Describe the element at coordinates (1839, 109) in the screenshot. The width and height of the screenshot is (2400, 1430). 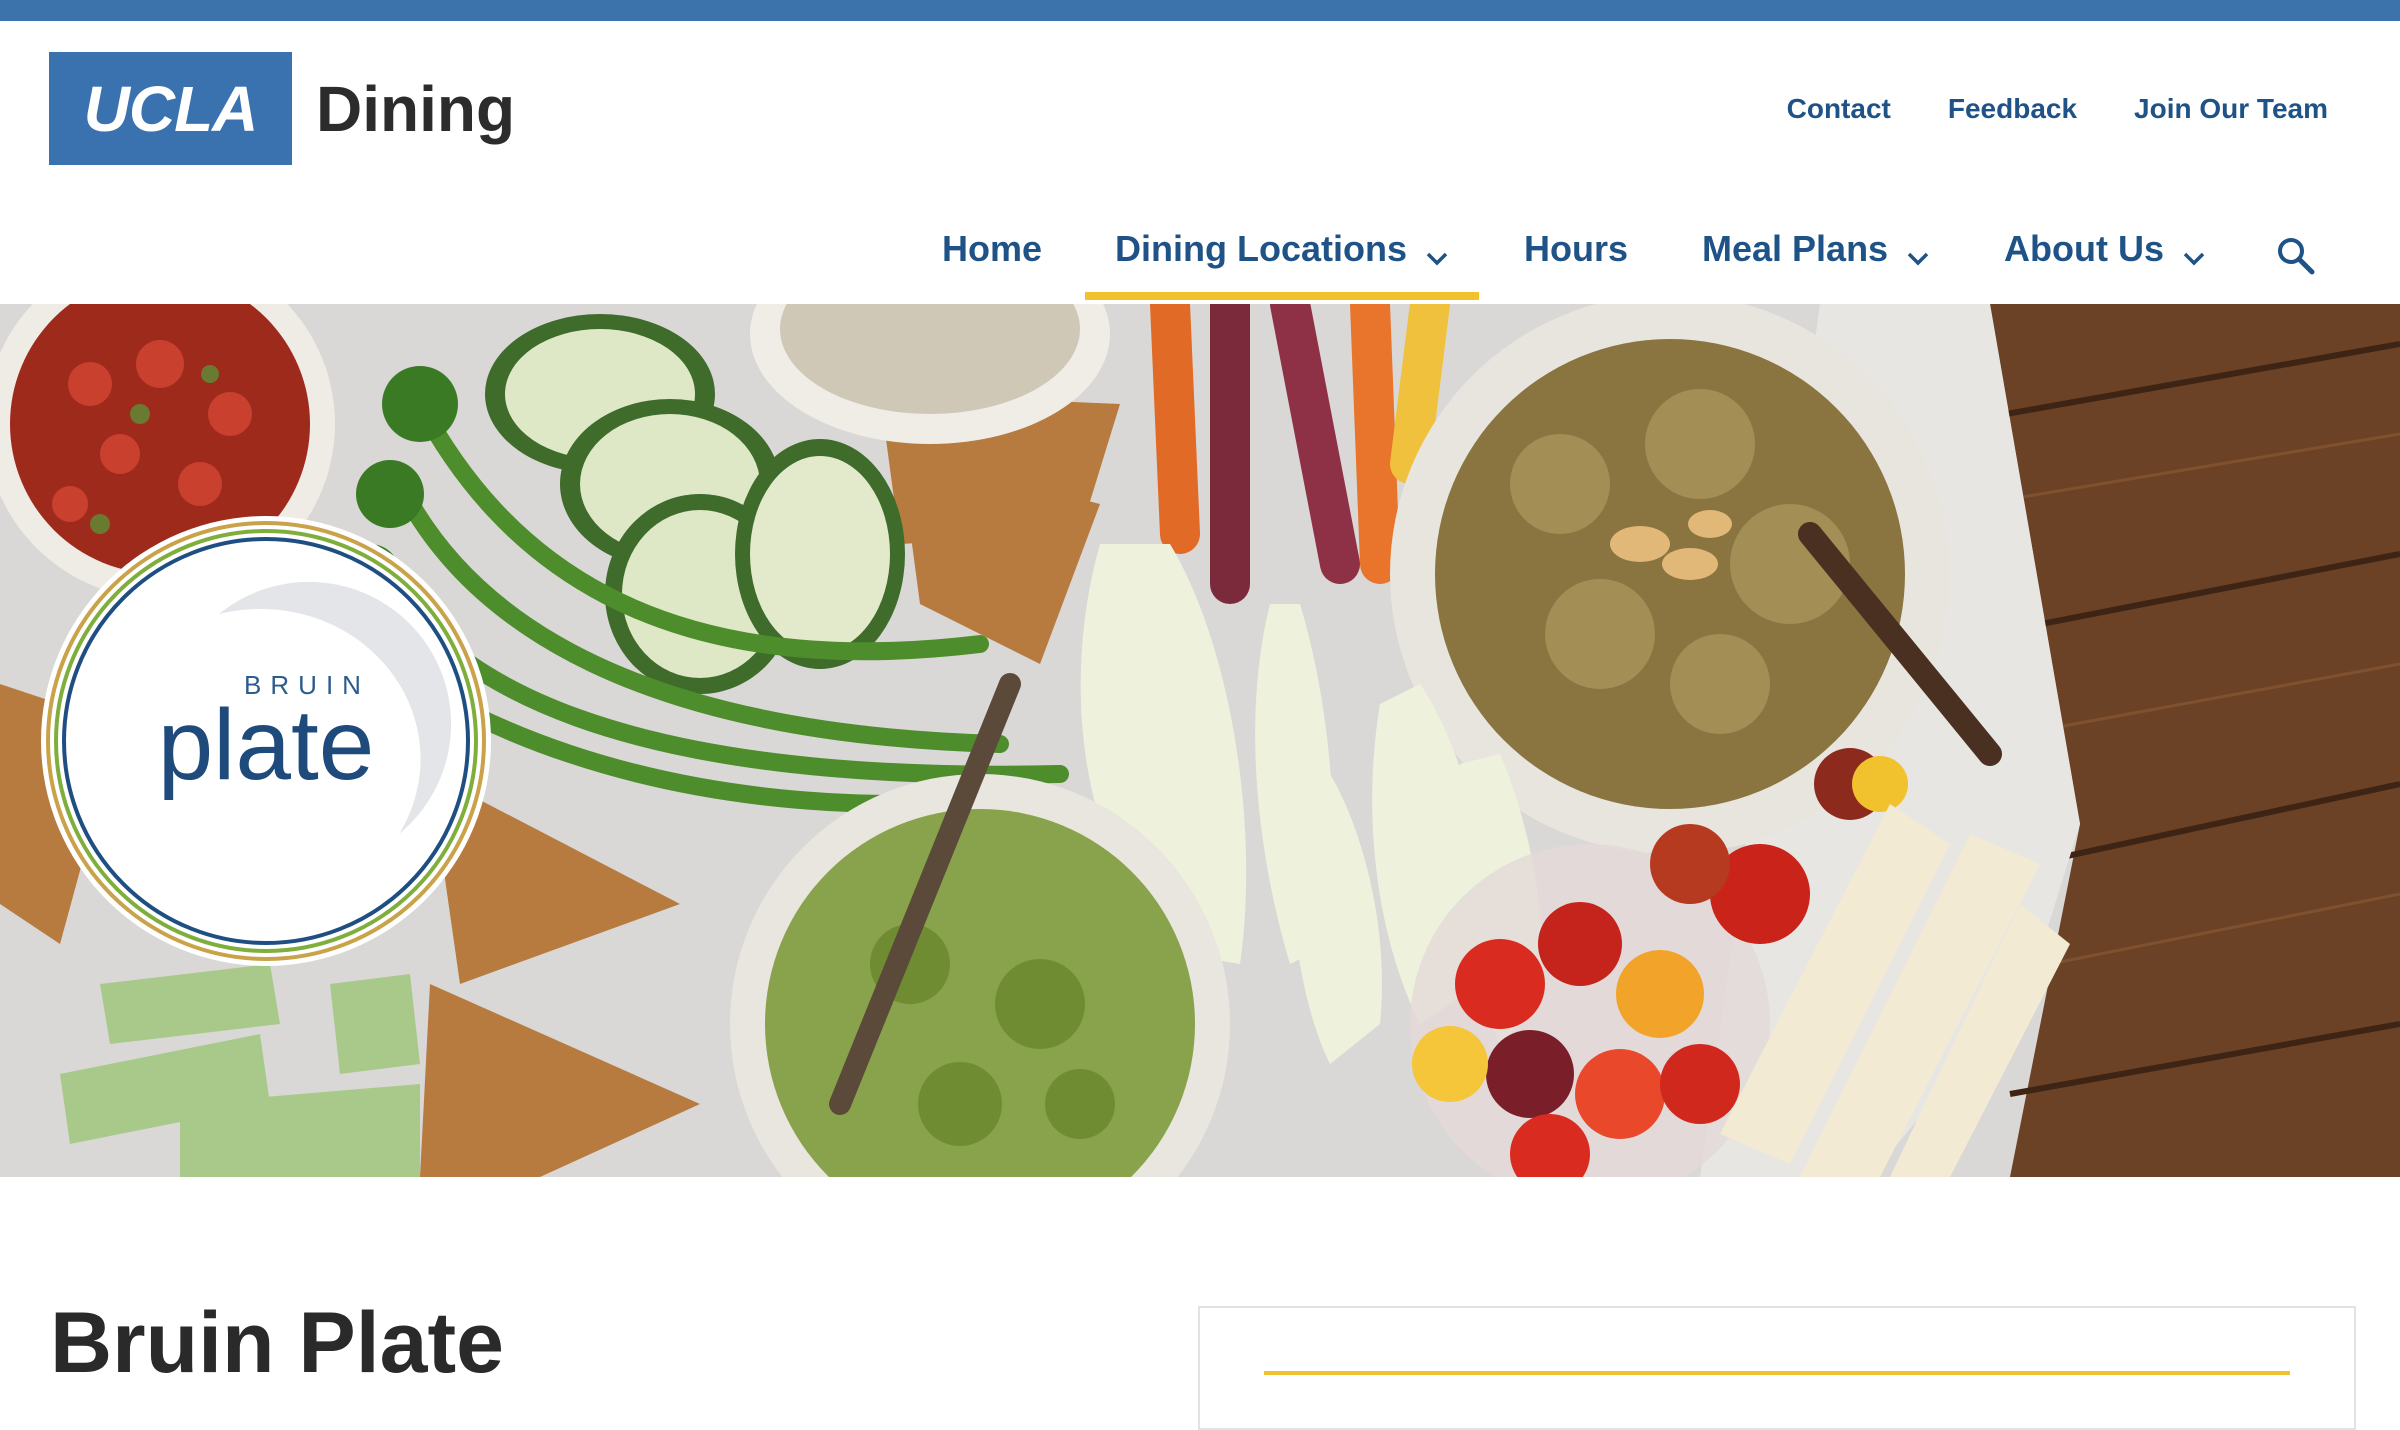
I see `contact-link: Contact` at that location.